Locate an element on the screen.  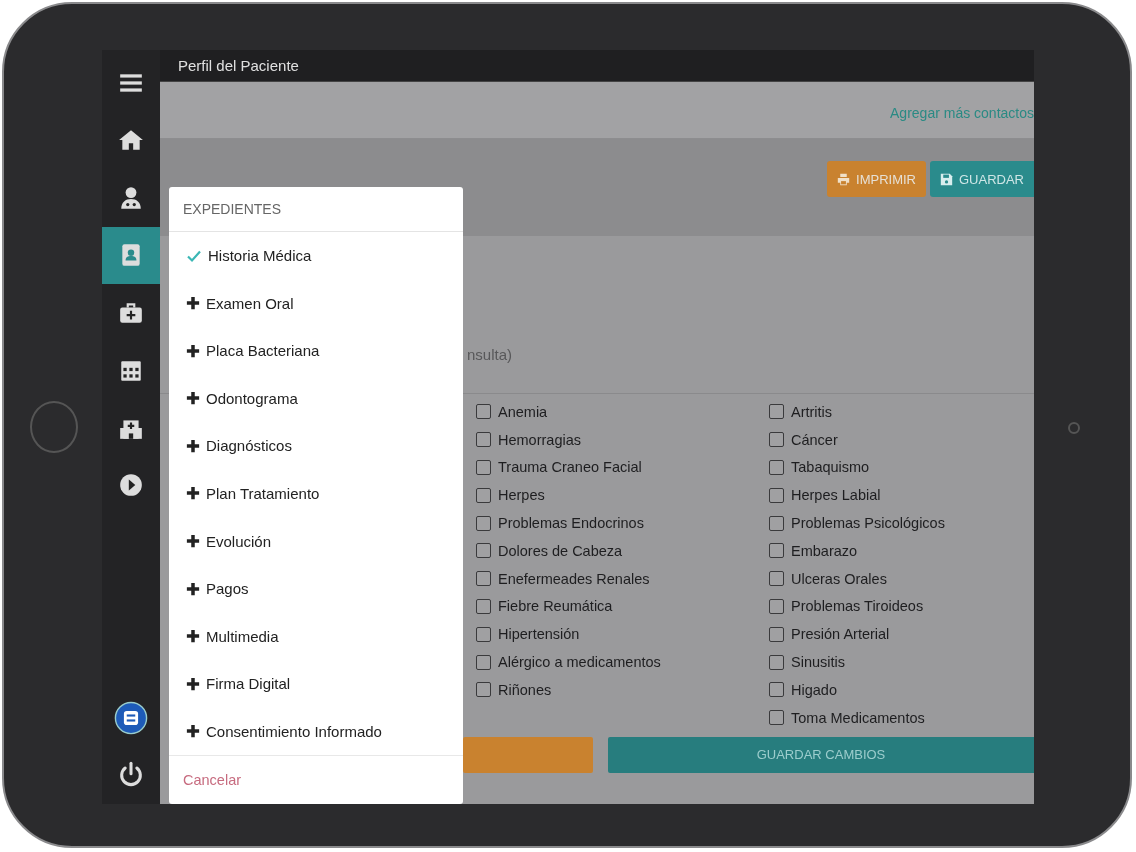
menu-item: Firma Digital is located at coordinates (316, 683).